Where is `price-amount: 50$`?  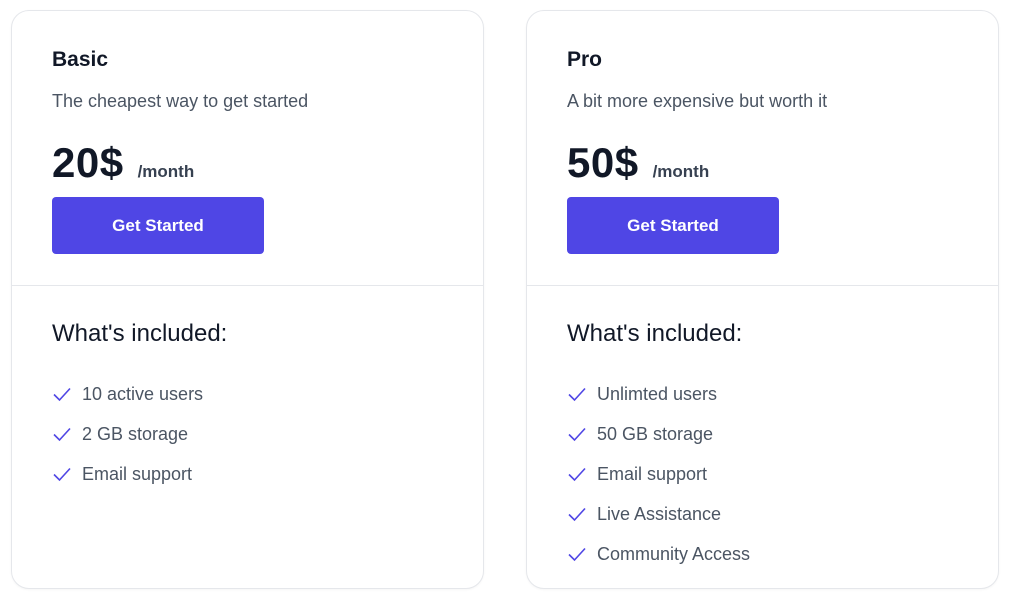
price-amount: 50$ is located at coordinates (603, 162).